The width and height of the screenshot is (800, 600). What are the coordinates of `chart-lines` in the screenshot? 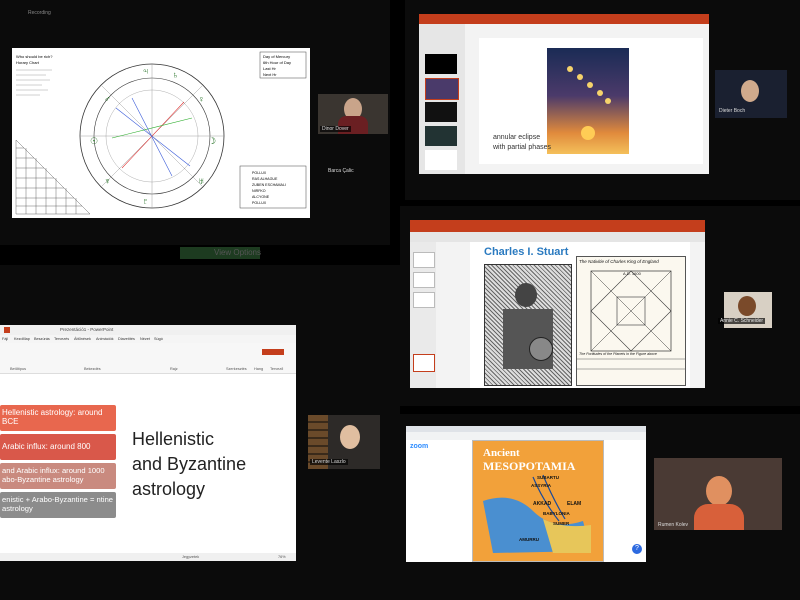 It's located at (631, 320).